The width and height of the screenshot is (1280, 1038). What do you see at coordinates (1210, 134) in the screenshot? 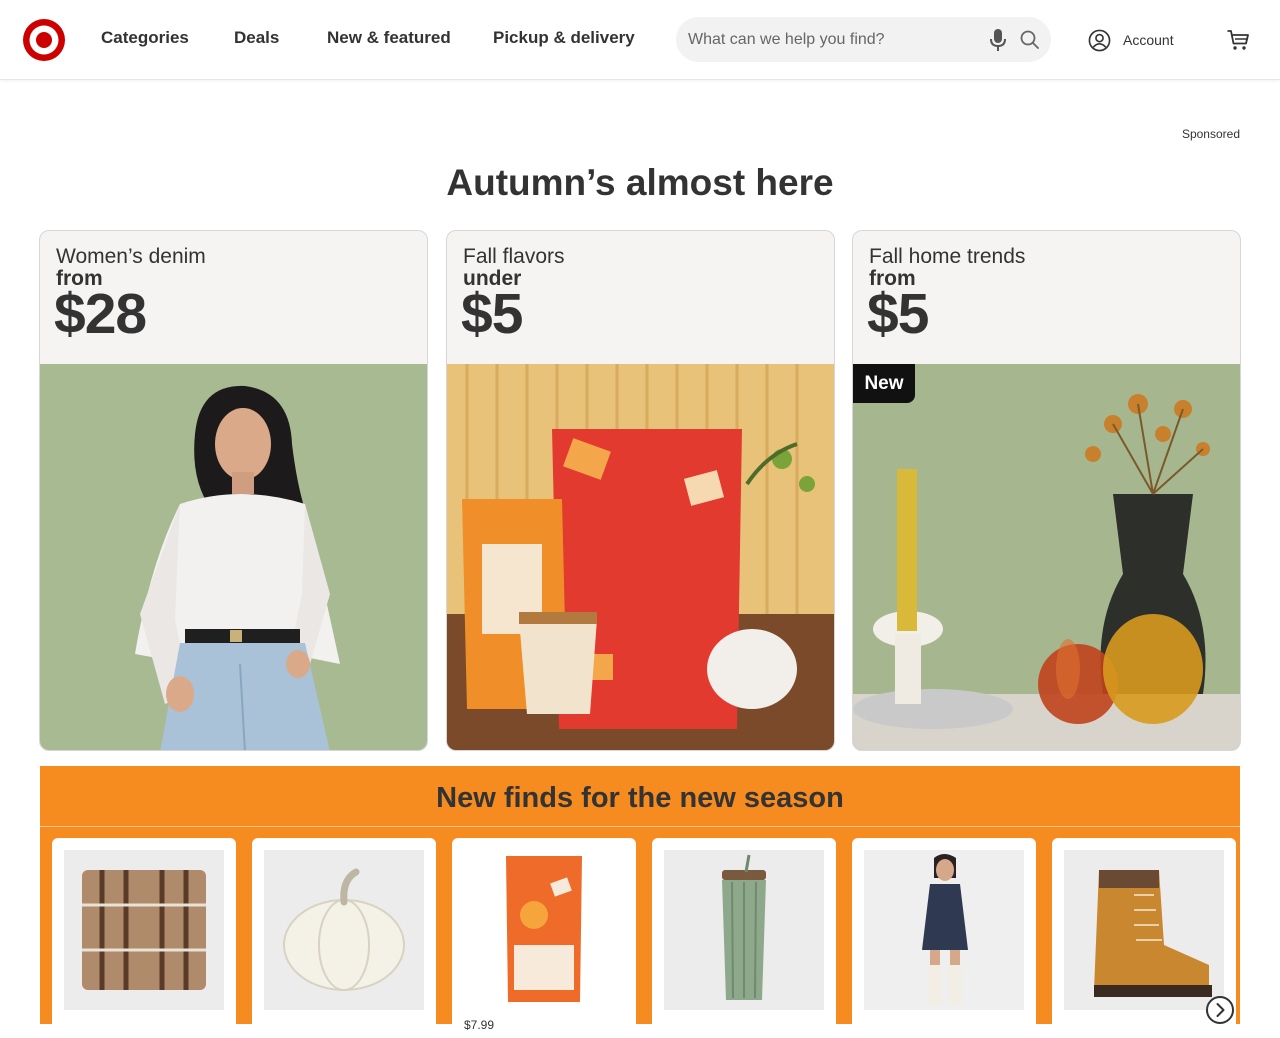
I see `sponsored-label: Sponsored` at bounding box center [1210, 134].